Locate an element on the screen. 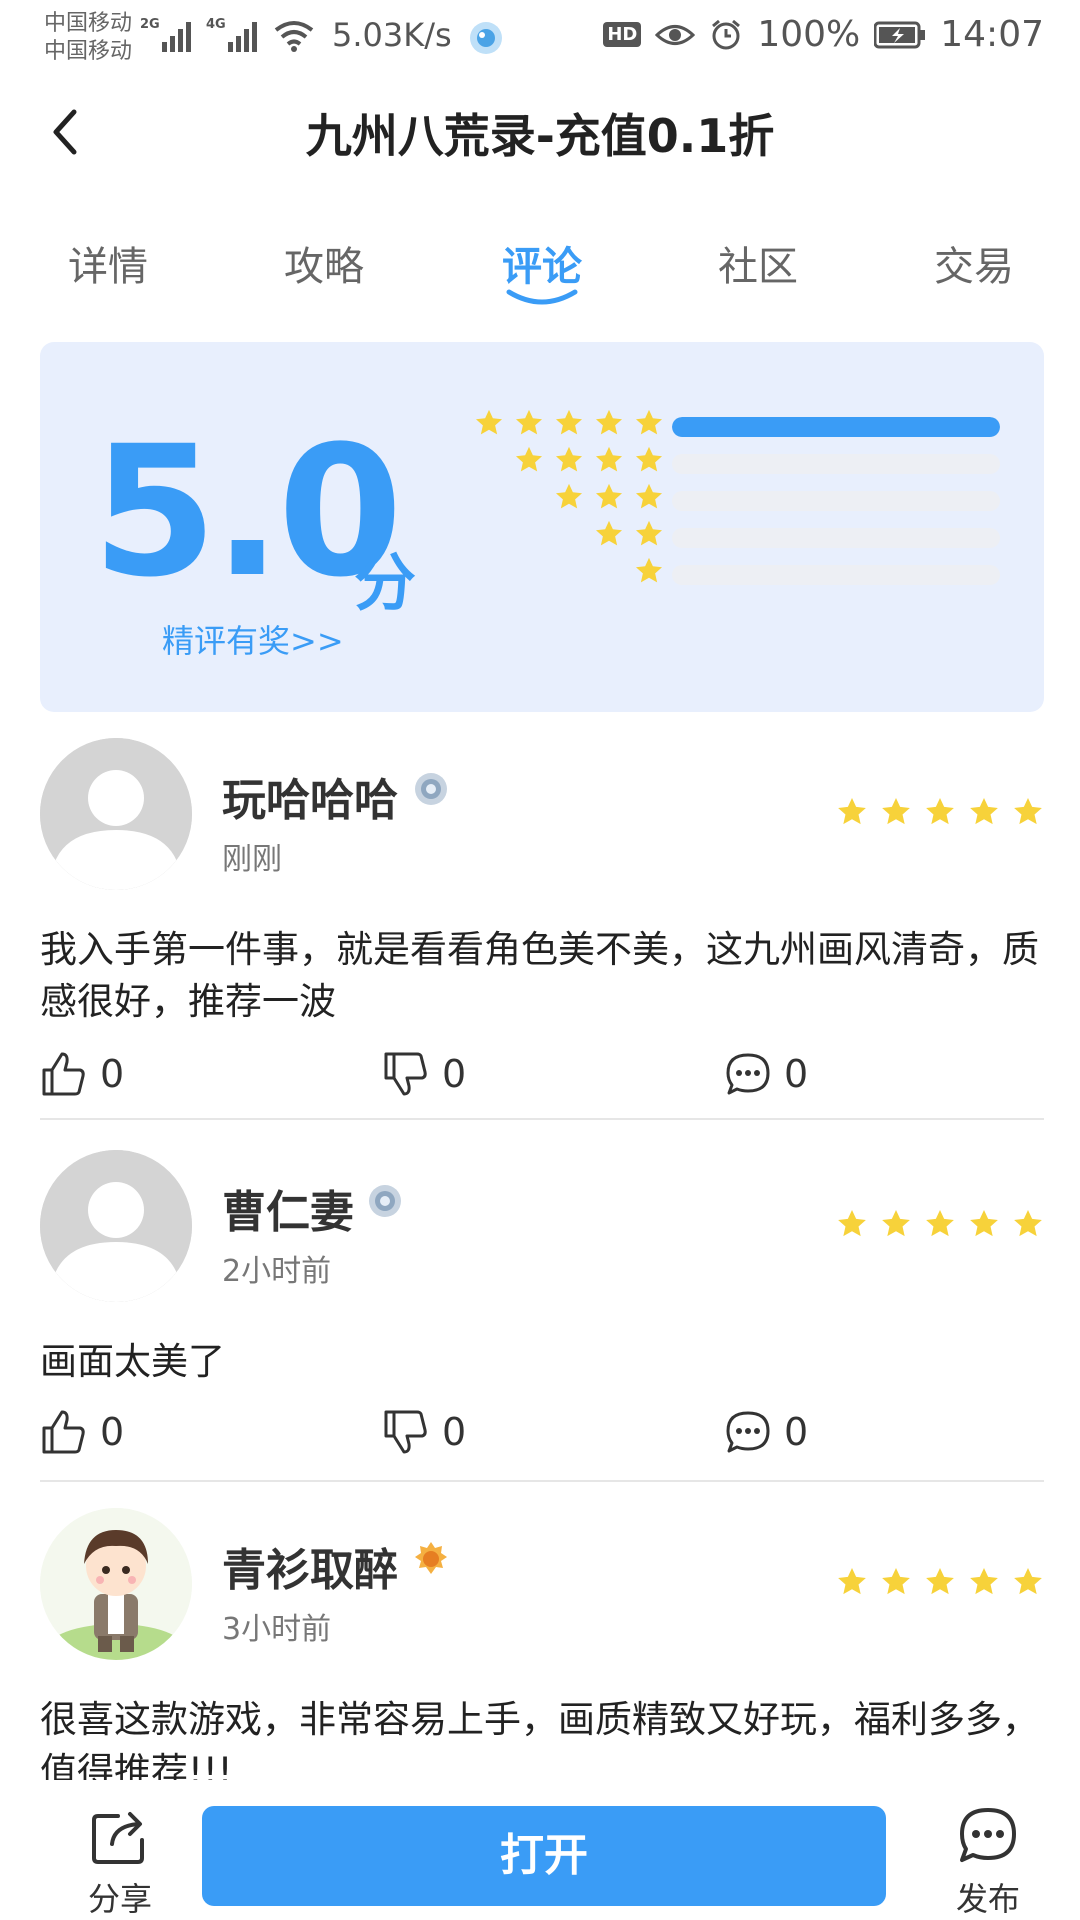  share-icon is located at coordinates (118, 1838).